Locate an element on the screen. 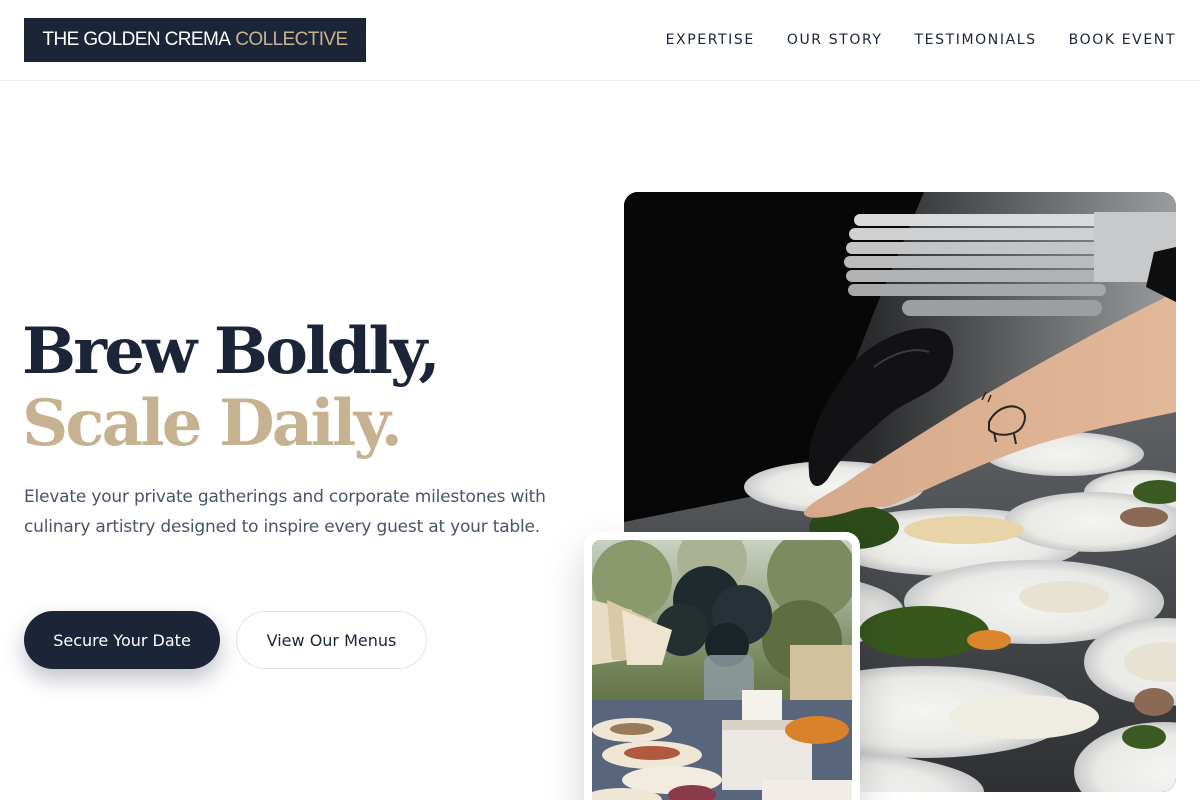  buffet-photo-card is located at coordinates (722, 666).